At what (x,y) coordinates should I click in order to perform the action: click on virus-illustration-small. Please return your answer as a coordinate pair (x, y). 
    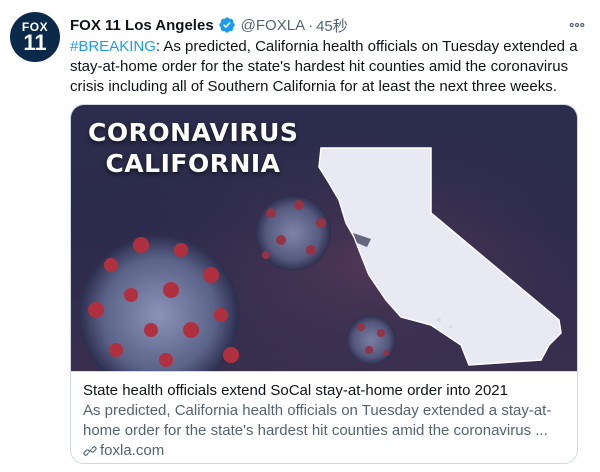
    Looking at the image, I should click on (371, 340).